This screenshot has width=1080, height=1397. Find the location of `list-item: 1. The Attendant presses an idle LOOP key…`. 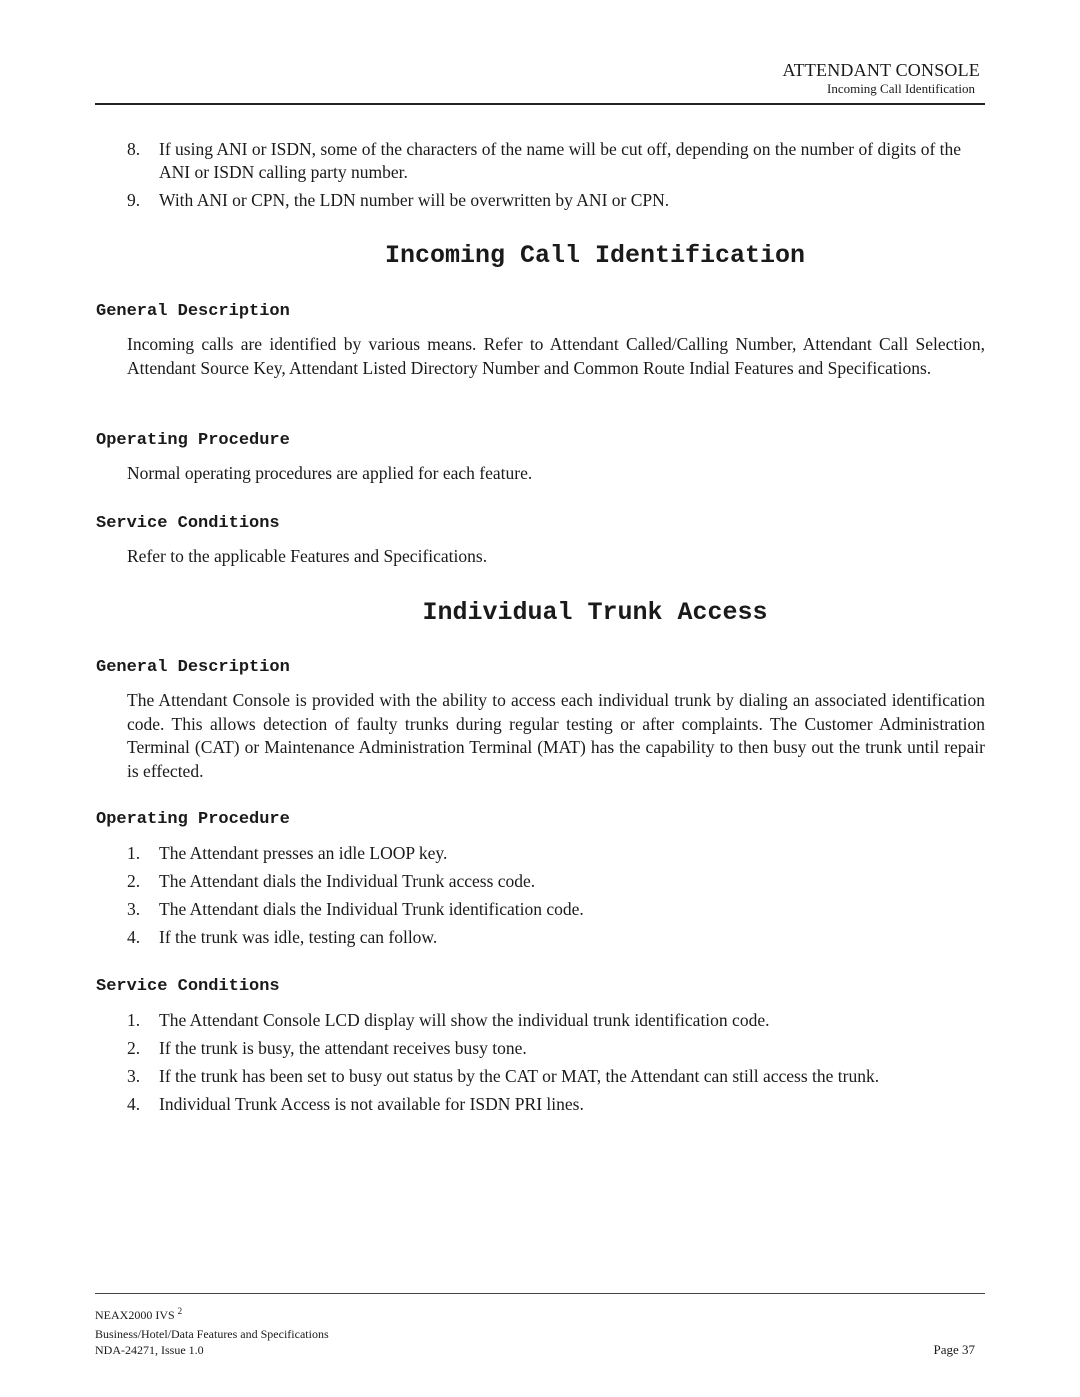

list-item: 1. The Attendant presses an idle LOOP key… is located at coordinates (287, 853).